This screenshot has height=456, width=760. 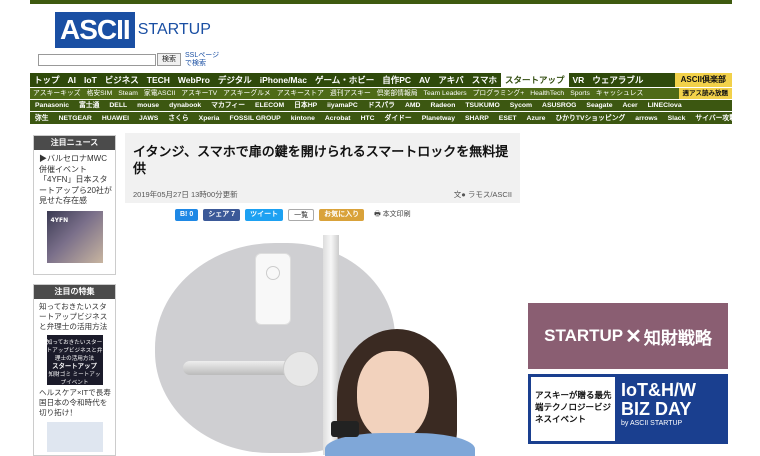 What do you see at coordinates (344, 80) in the screenshot?
I see `nav-item: ゲーム・ホビー` at bounding box center [344, 80].